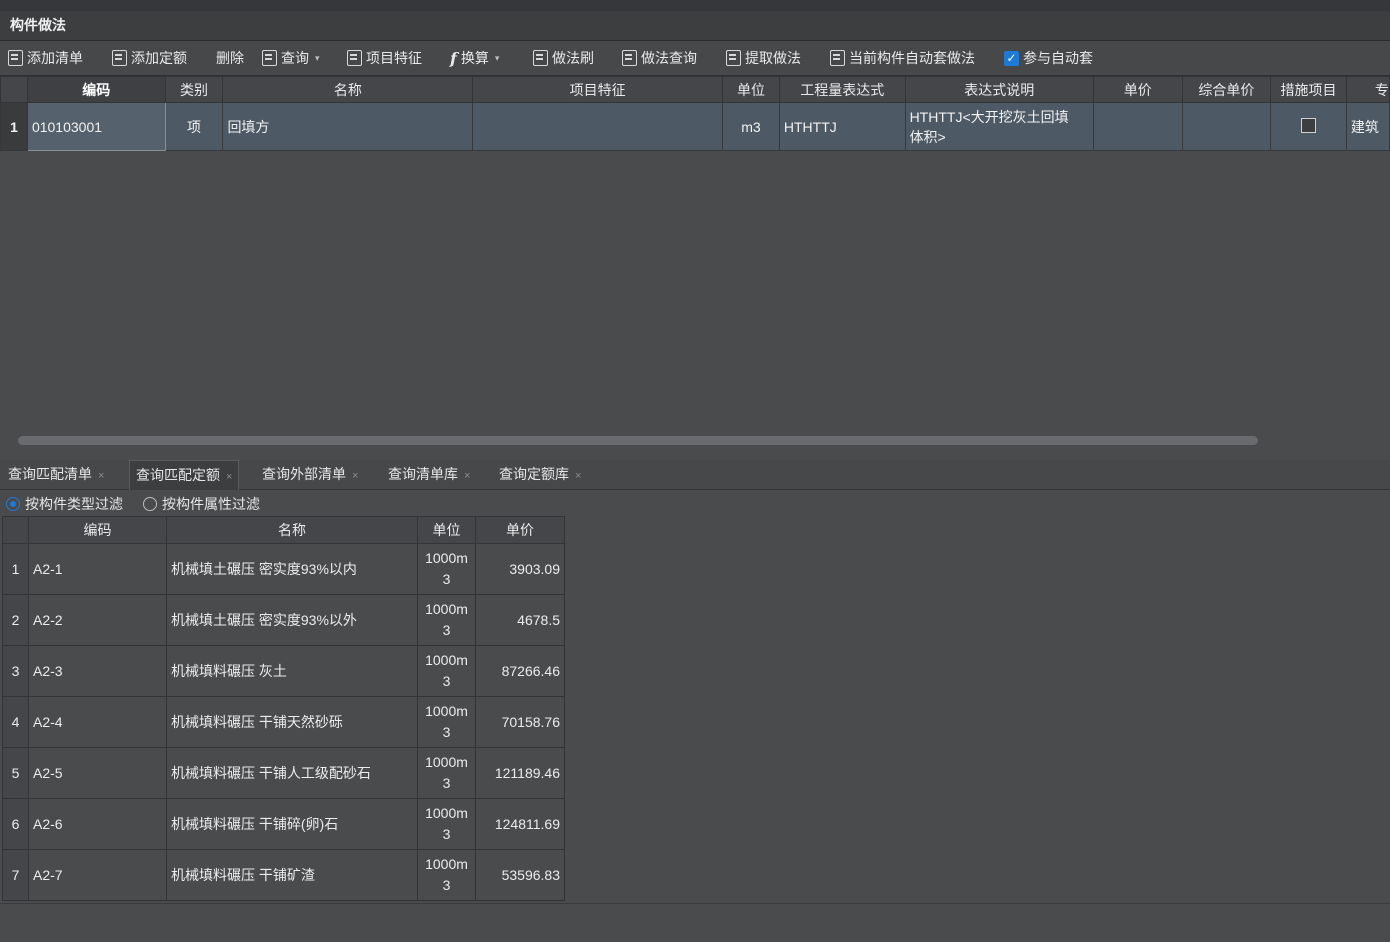 The height and width of the screenshot is (942, 1390). I want to click on tab-external-list: 查询外部清单 ×, so click(310, 474).